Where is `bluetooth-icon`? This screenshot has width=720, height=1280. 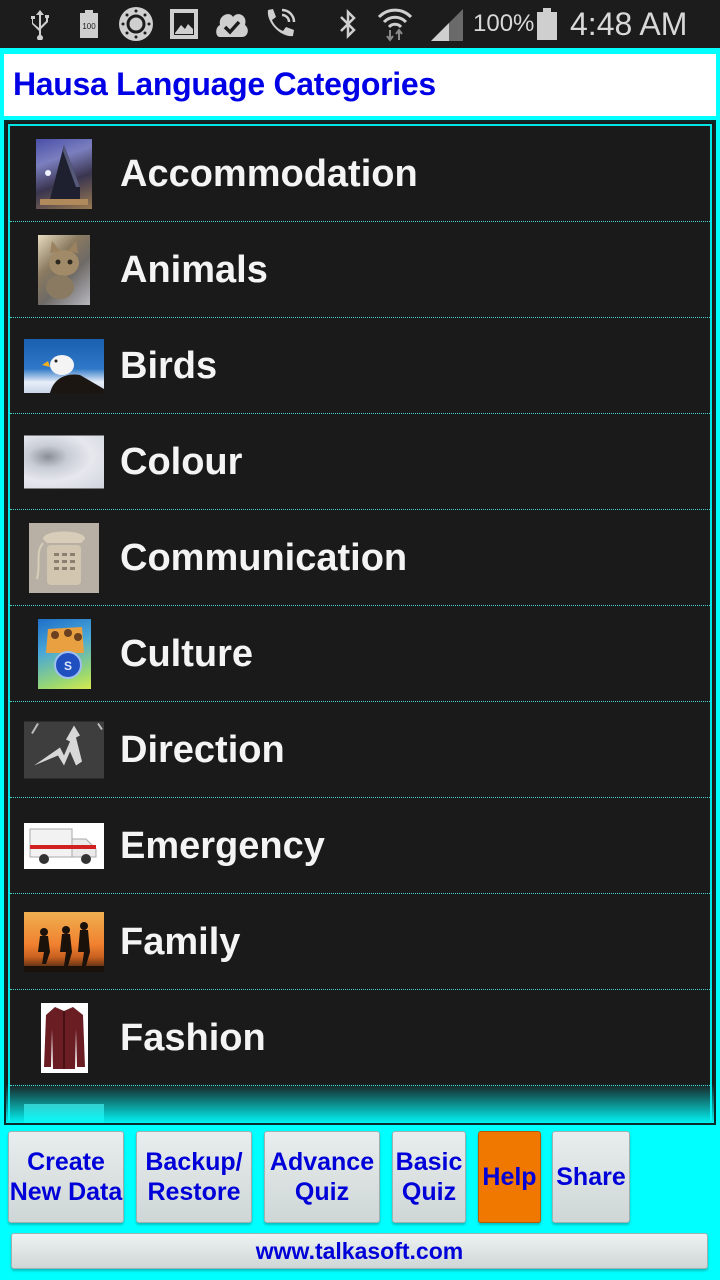 bluetooth-icon is located at coordinates (348, 24).